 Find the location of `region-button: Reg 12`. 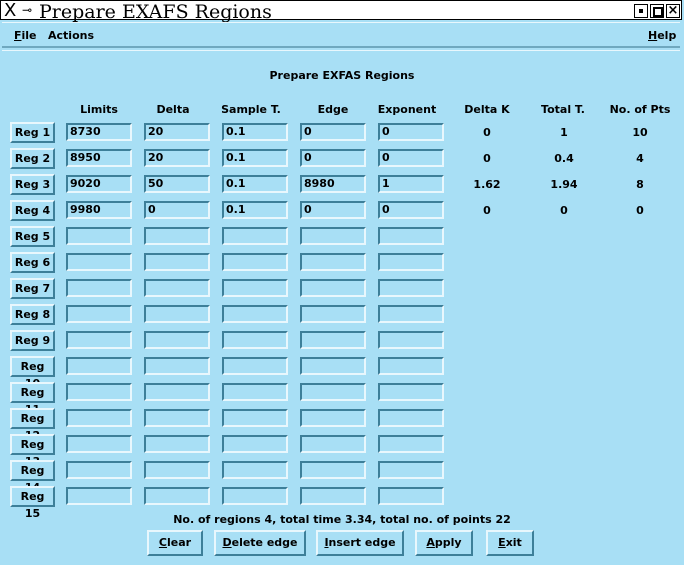

region-button: Reg 12 is located at coordinates (32, 425).